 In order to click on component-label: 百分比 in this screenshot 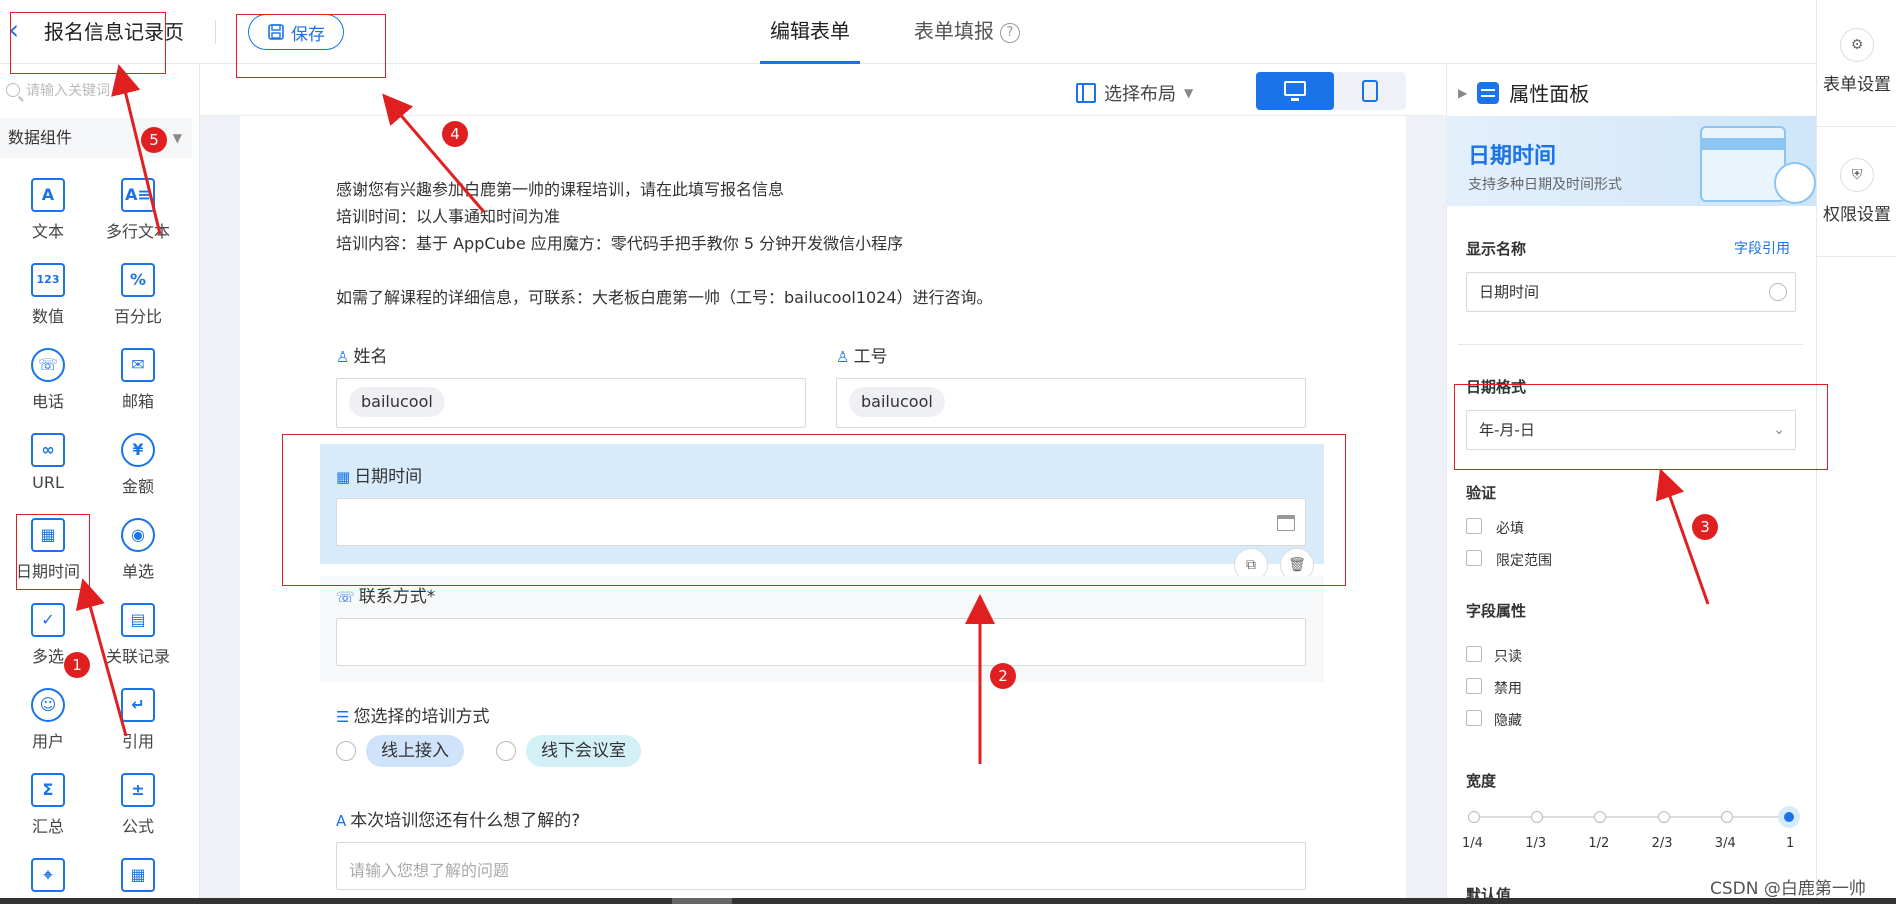, I will do `click(137, 316)`.